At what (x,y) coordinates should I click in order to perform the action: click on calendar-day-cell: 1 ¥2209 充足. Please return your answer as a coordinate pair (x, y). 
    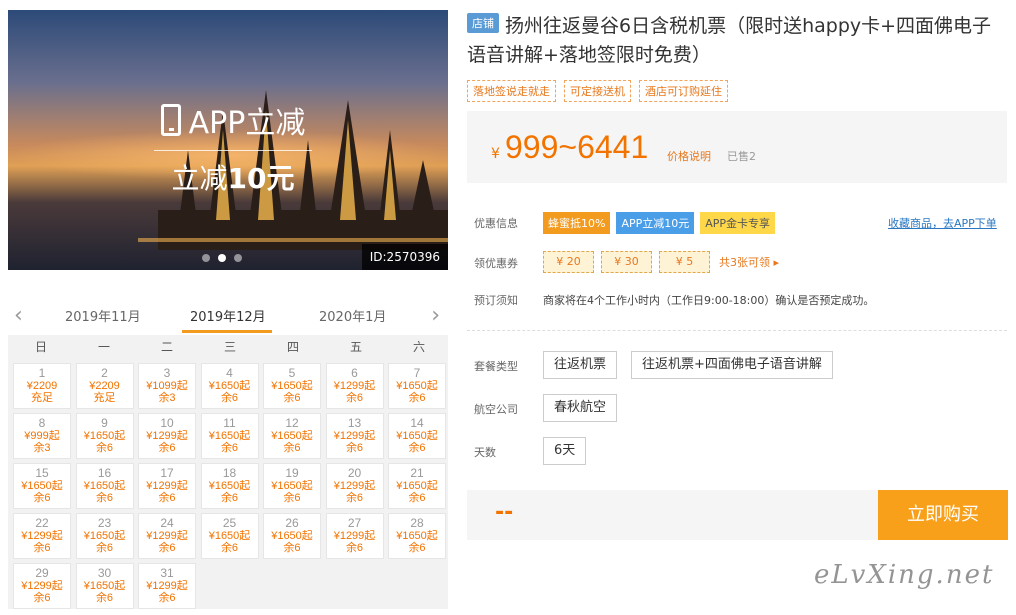
    Looking at the image, I should click on (42, 386).